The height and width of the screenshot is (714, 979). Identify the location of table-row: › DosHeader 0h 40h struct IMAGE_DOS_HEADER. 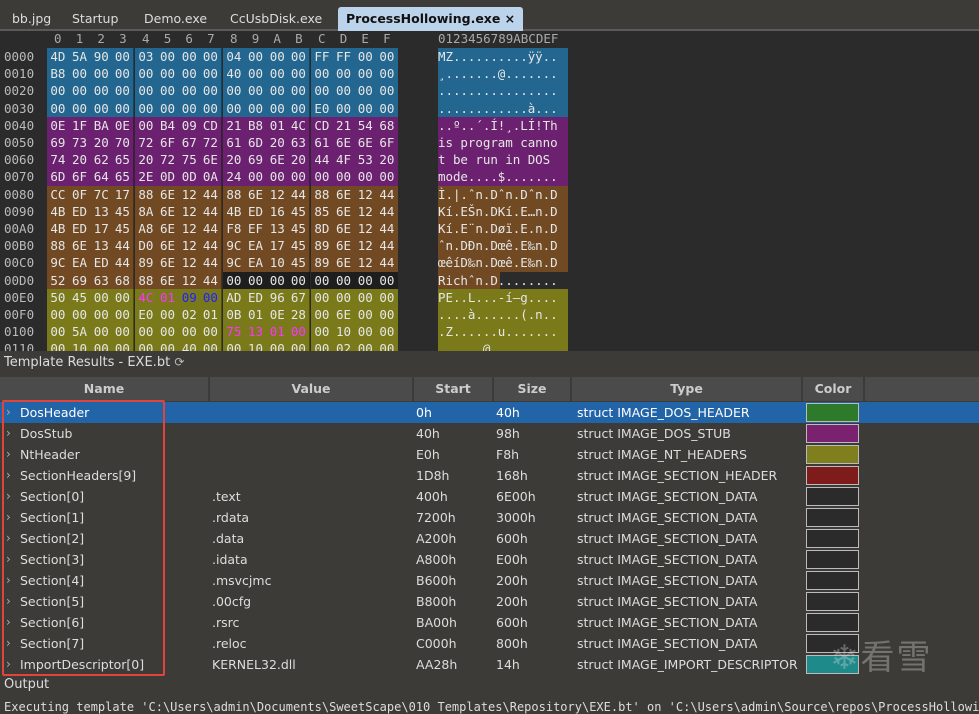
(489, 412).